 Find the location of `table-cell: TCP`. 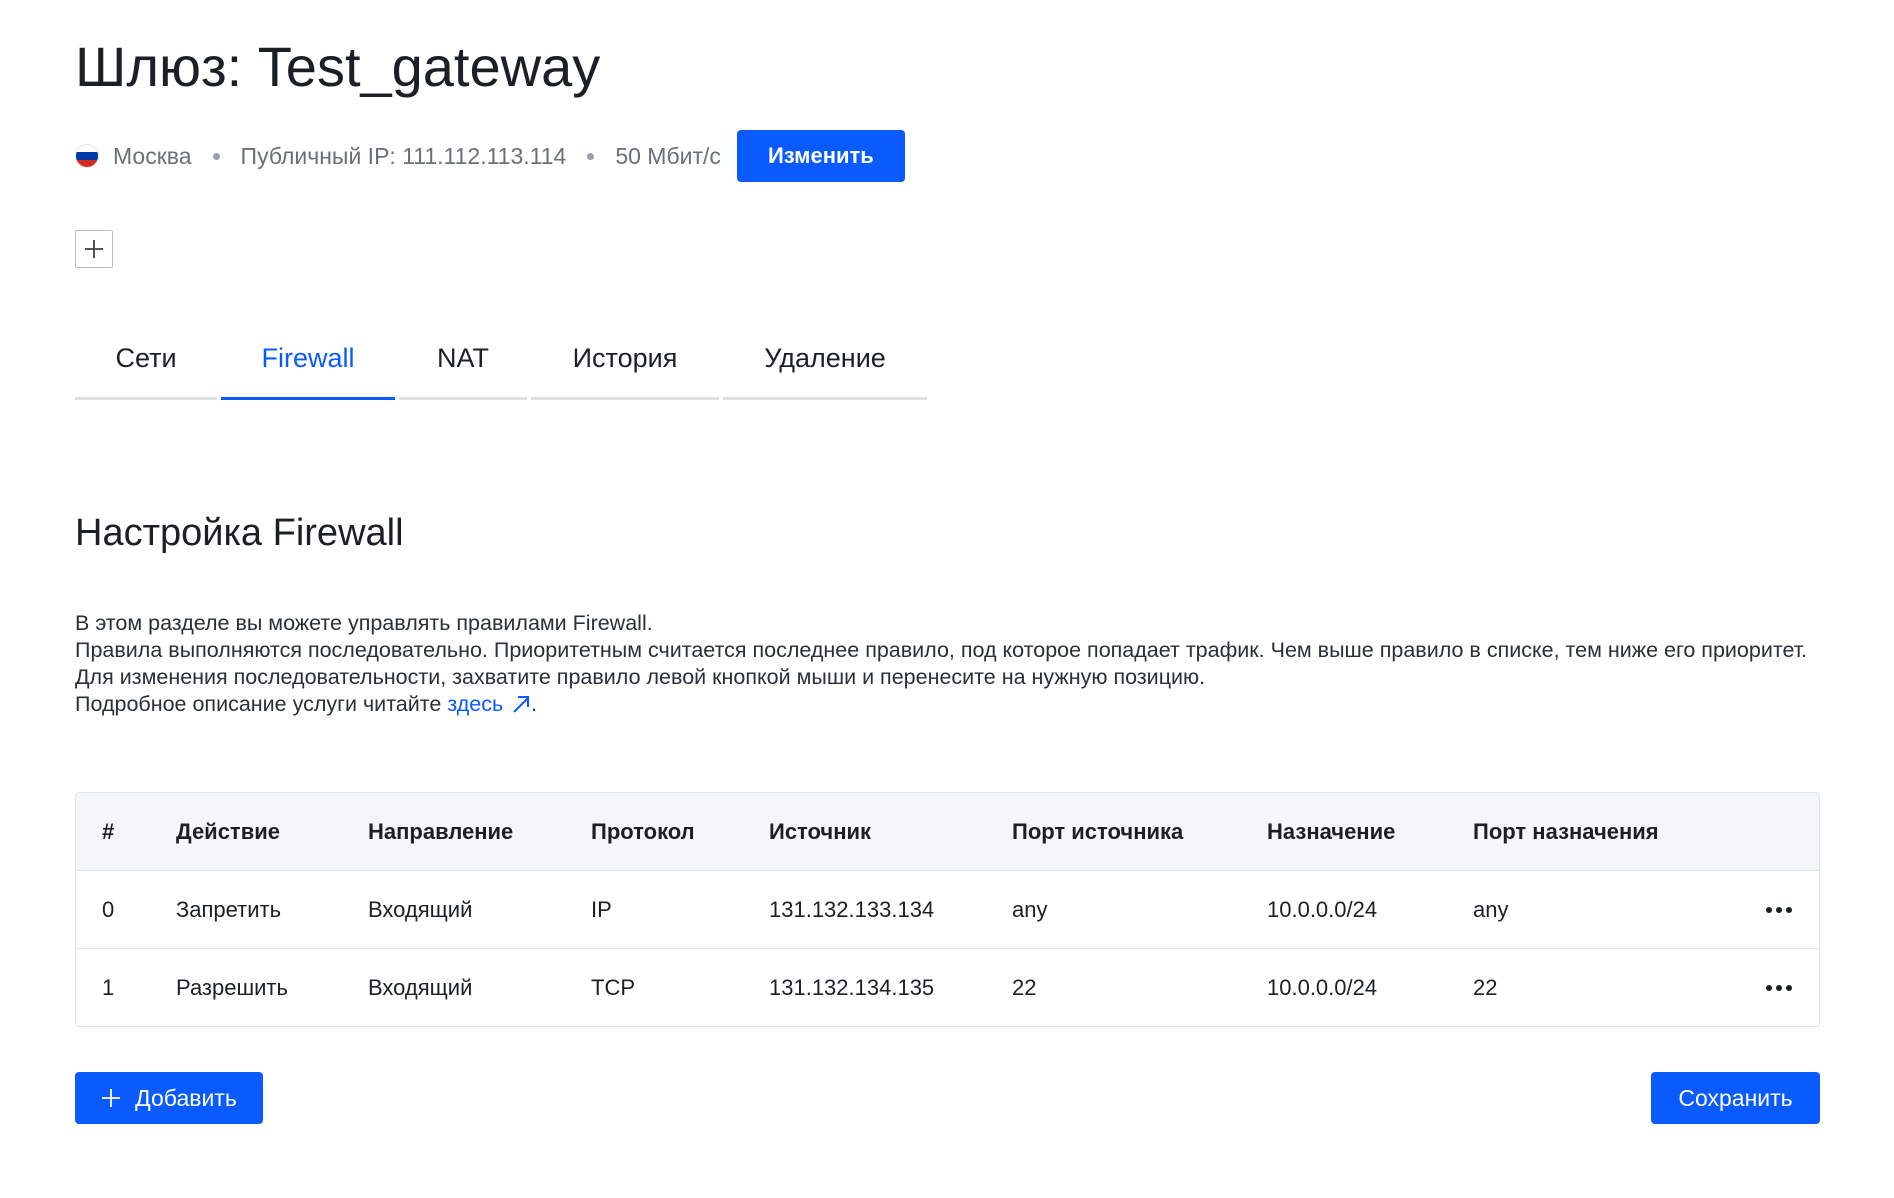

table-cell: TCP is located at coordinates (613, 987).